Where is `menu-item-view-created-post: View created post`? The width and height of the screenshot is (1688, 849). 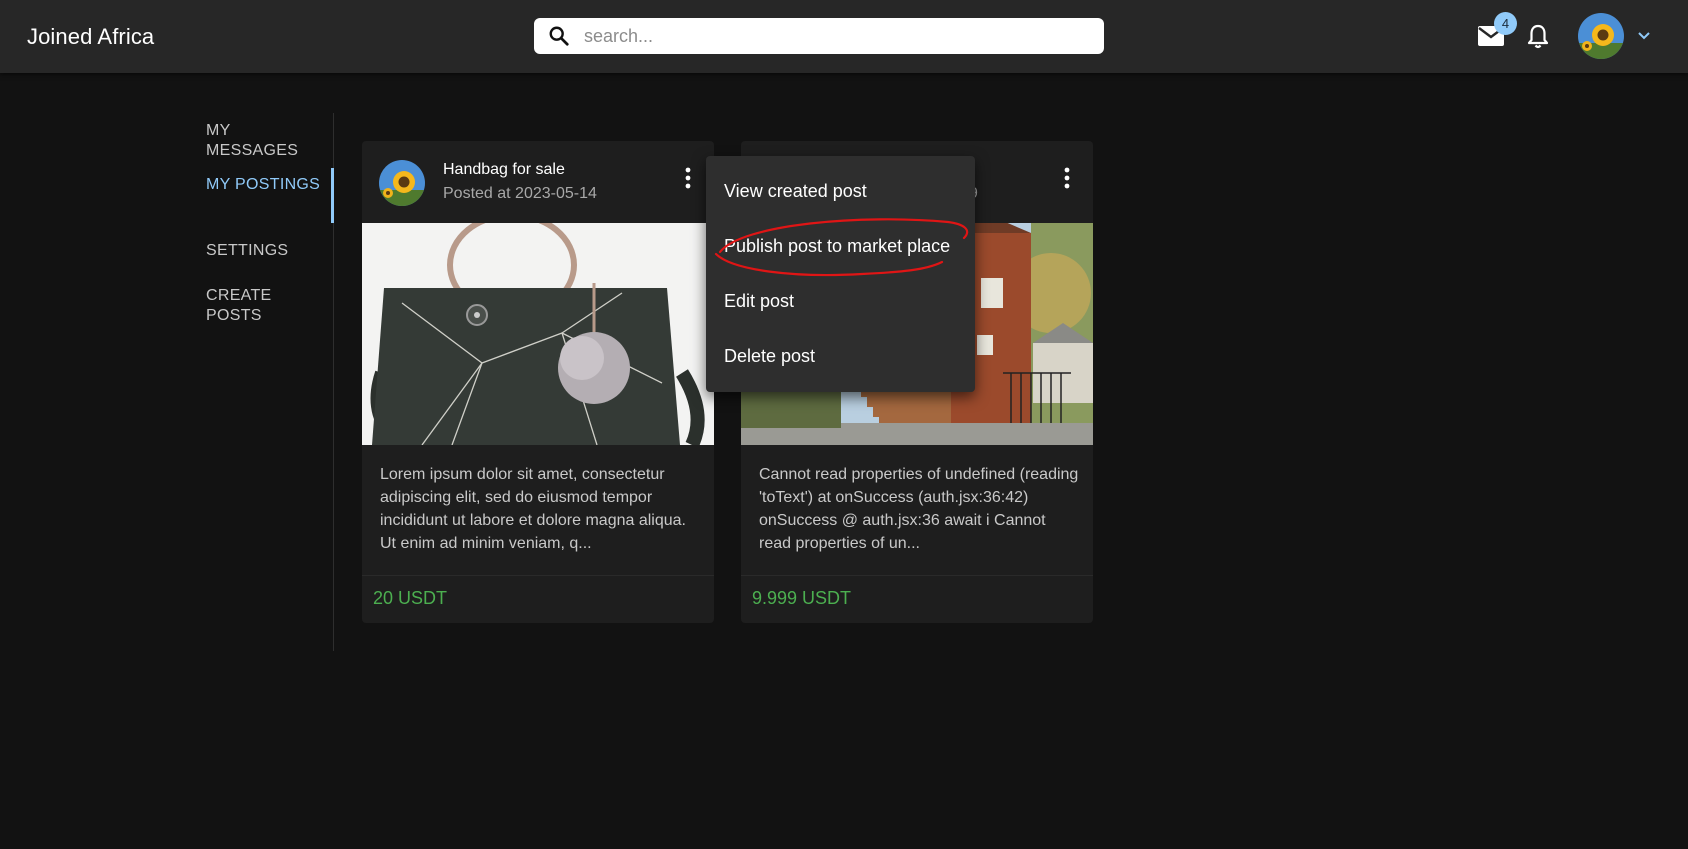
menu-item-view-created-post: View created post is located at coordinates (795, 191).